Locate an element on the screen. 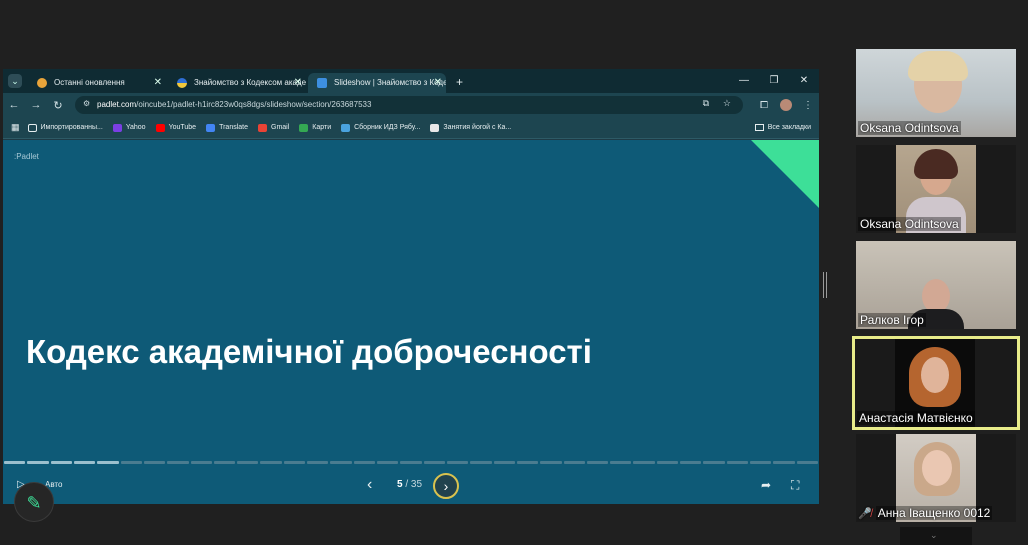 The width and height of the screenshot is (1028, 545). chevron-down-icon: ⌄ is located at coordinates (934, 535).